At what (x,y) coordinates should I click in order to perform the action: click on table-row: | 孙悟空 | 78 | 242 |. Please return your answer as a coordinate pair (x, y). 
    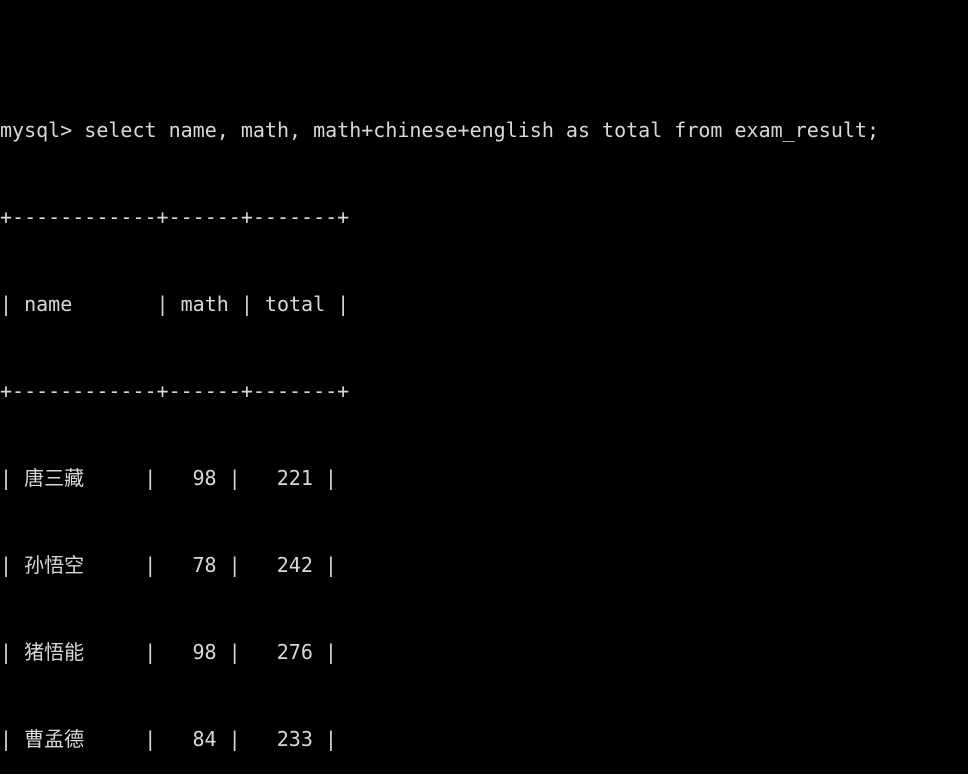
    Looking at the image, I should click on (168, 565).